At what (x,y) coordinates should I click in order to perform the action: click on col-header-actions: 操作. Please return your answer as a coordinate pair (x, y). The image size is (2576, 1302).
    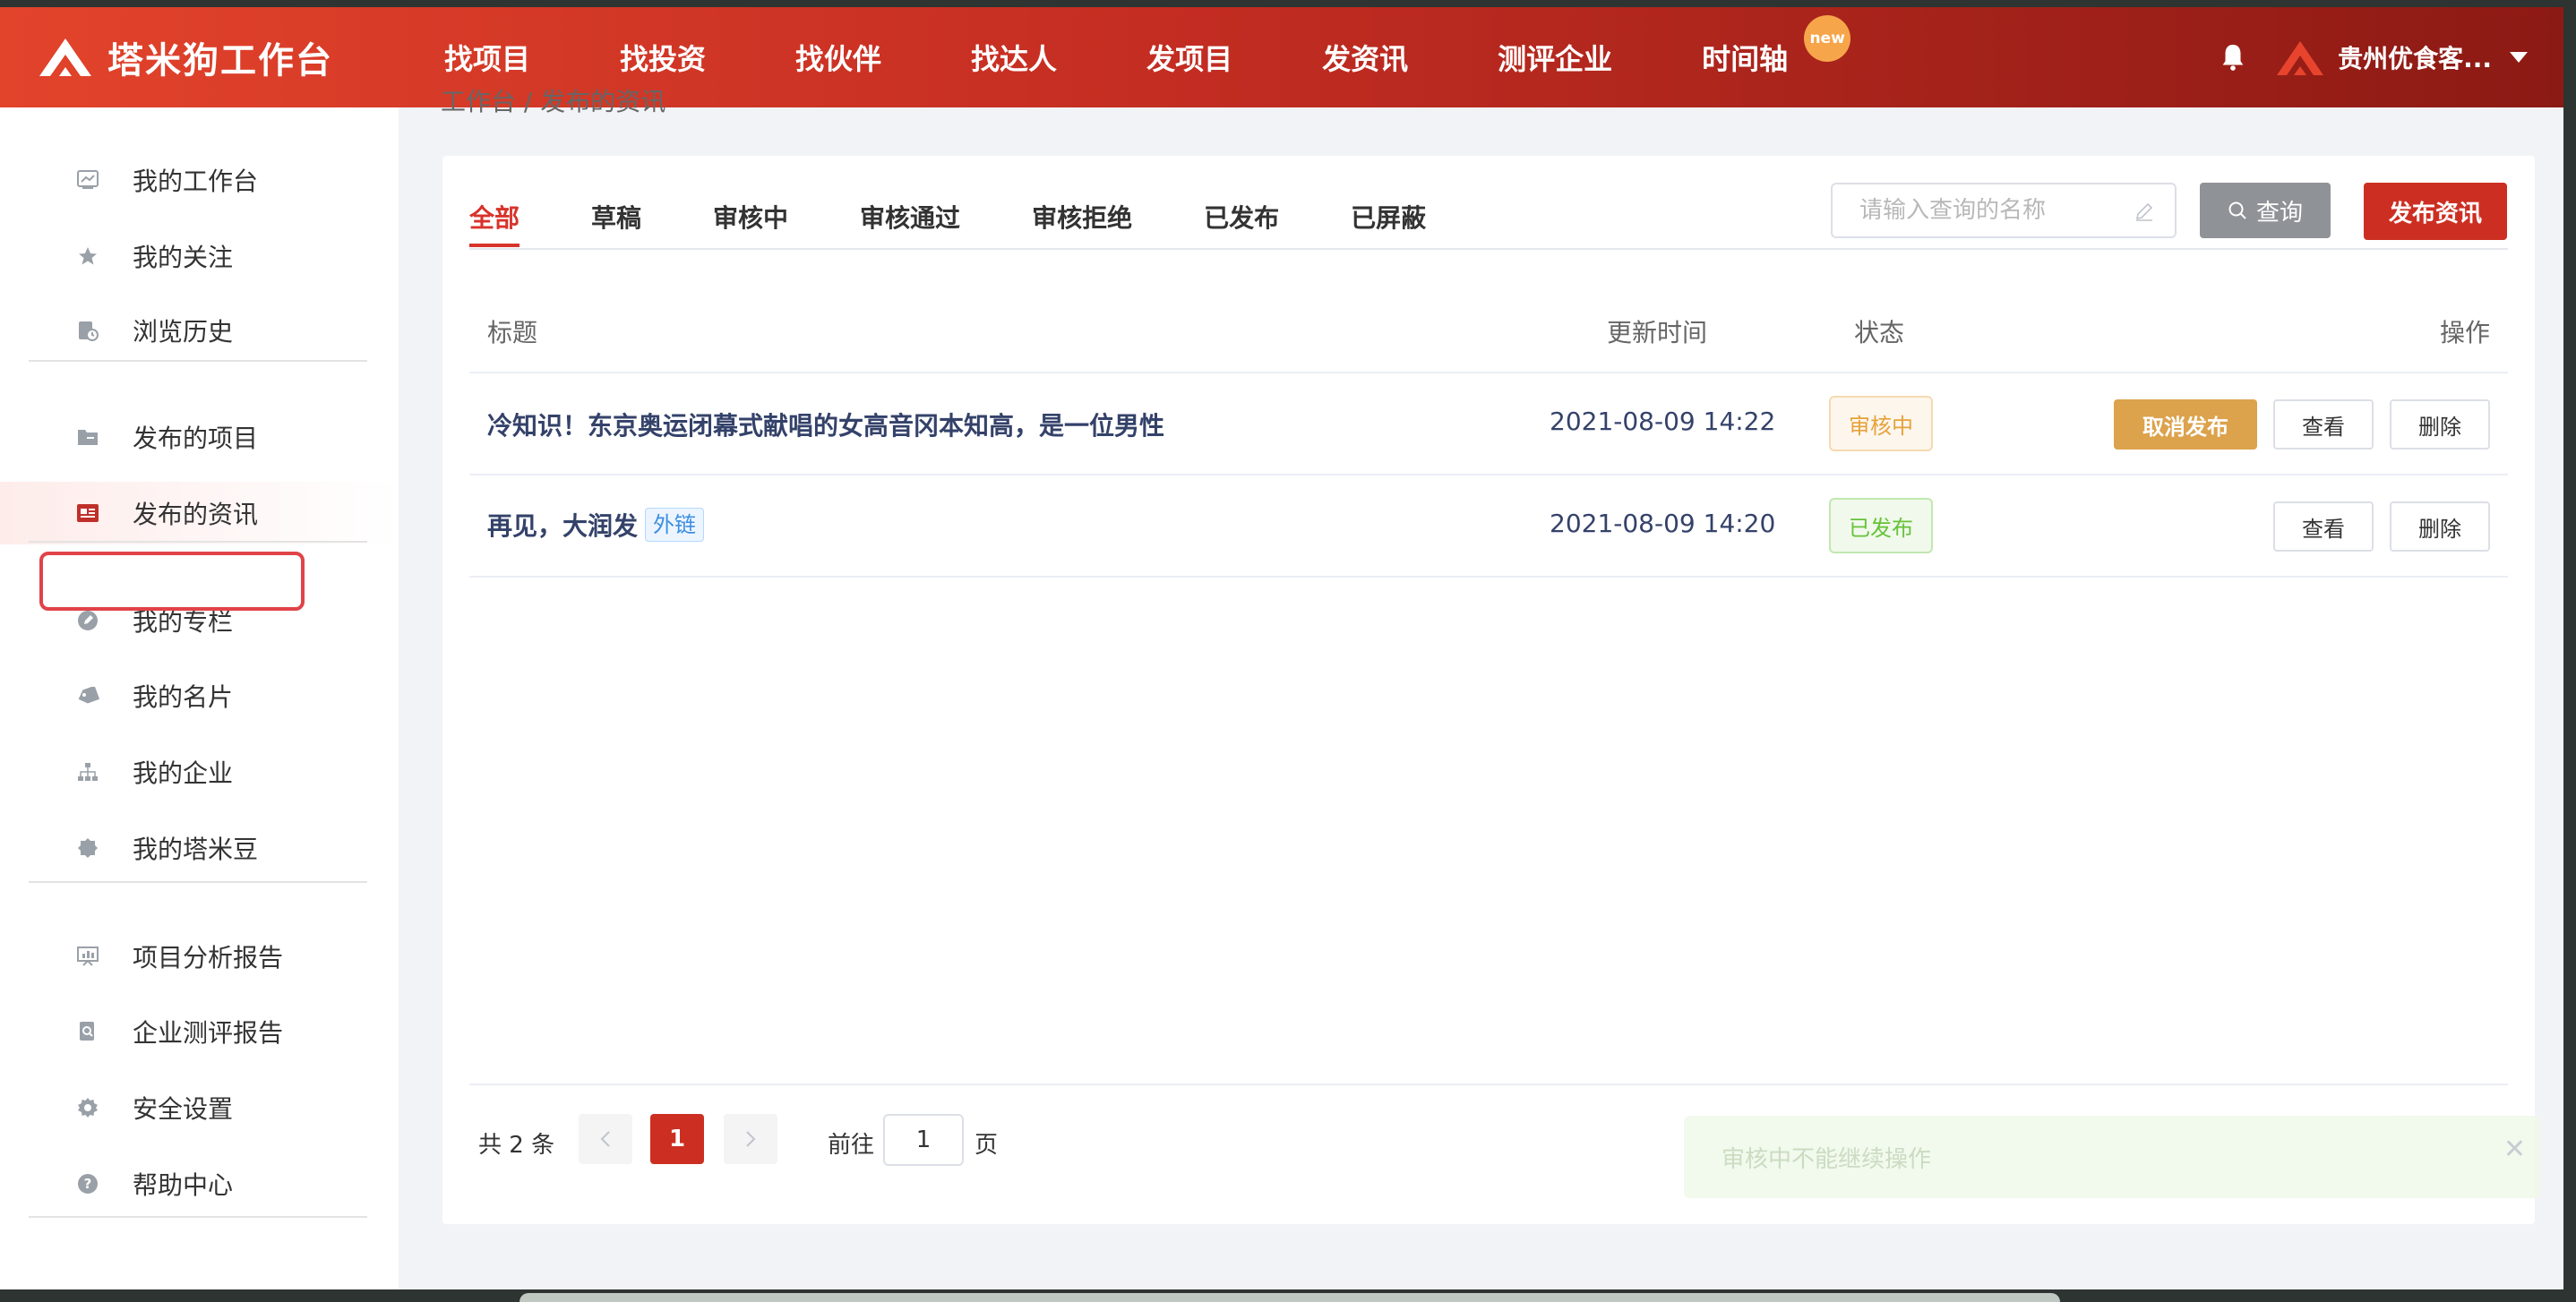
    Looking at the image, I should click on (2465, 333).